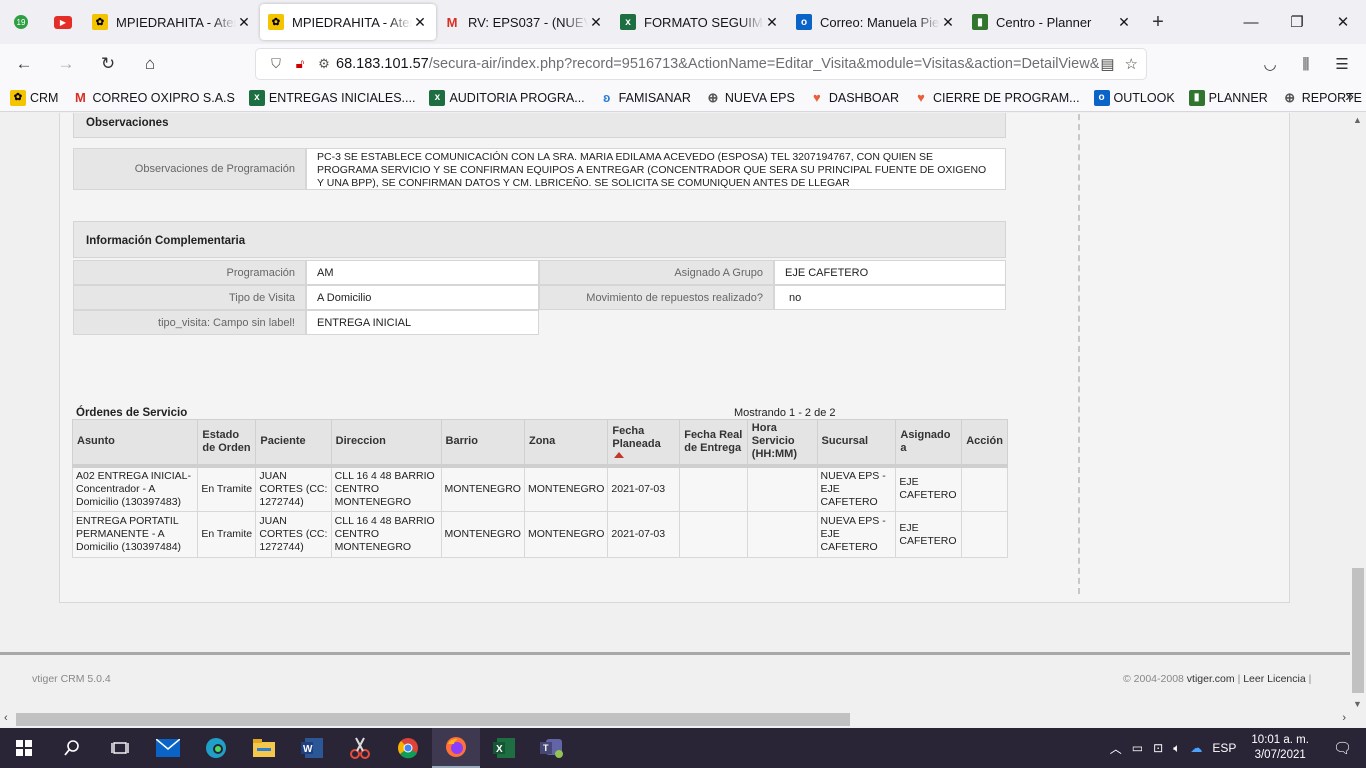  Describe the element at coordinates (150, 64) in the screenshot. I see `home-icon: ⌂` at that location.